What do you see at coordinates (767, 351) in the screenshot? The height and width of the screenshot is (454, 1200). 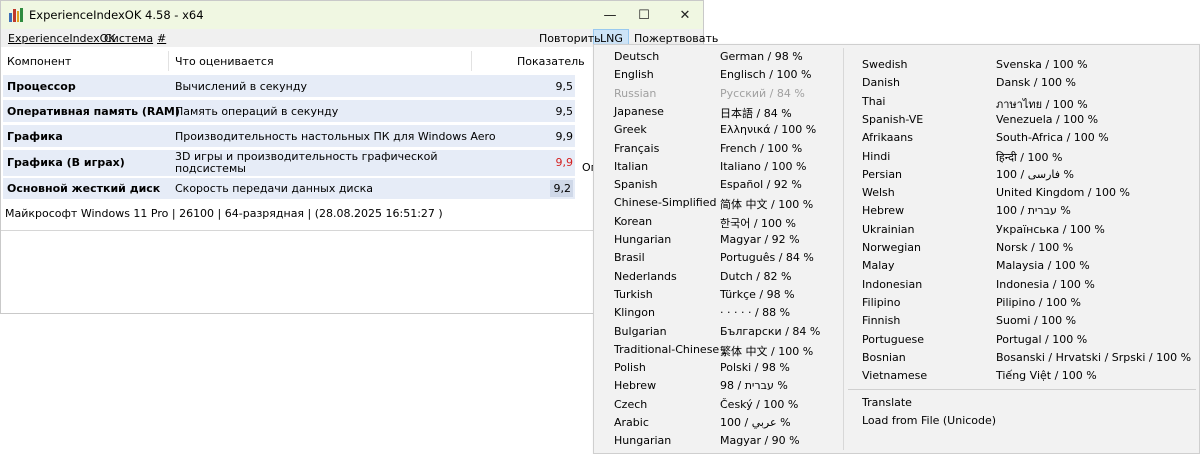 I see `language-native-name: 繁体 中文 / 100 %` at bounding box center [767, 351].